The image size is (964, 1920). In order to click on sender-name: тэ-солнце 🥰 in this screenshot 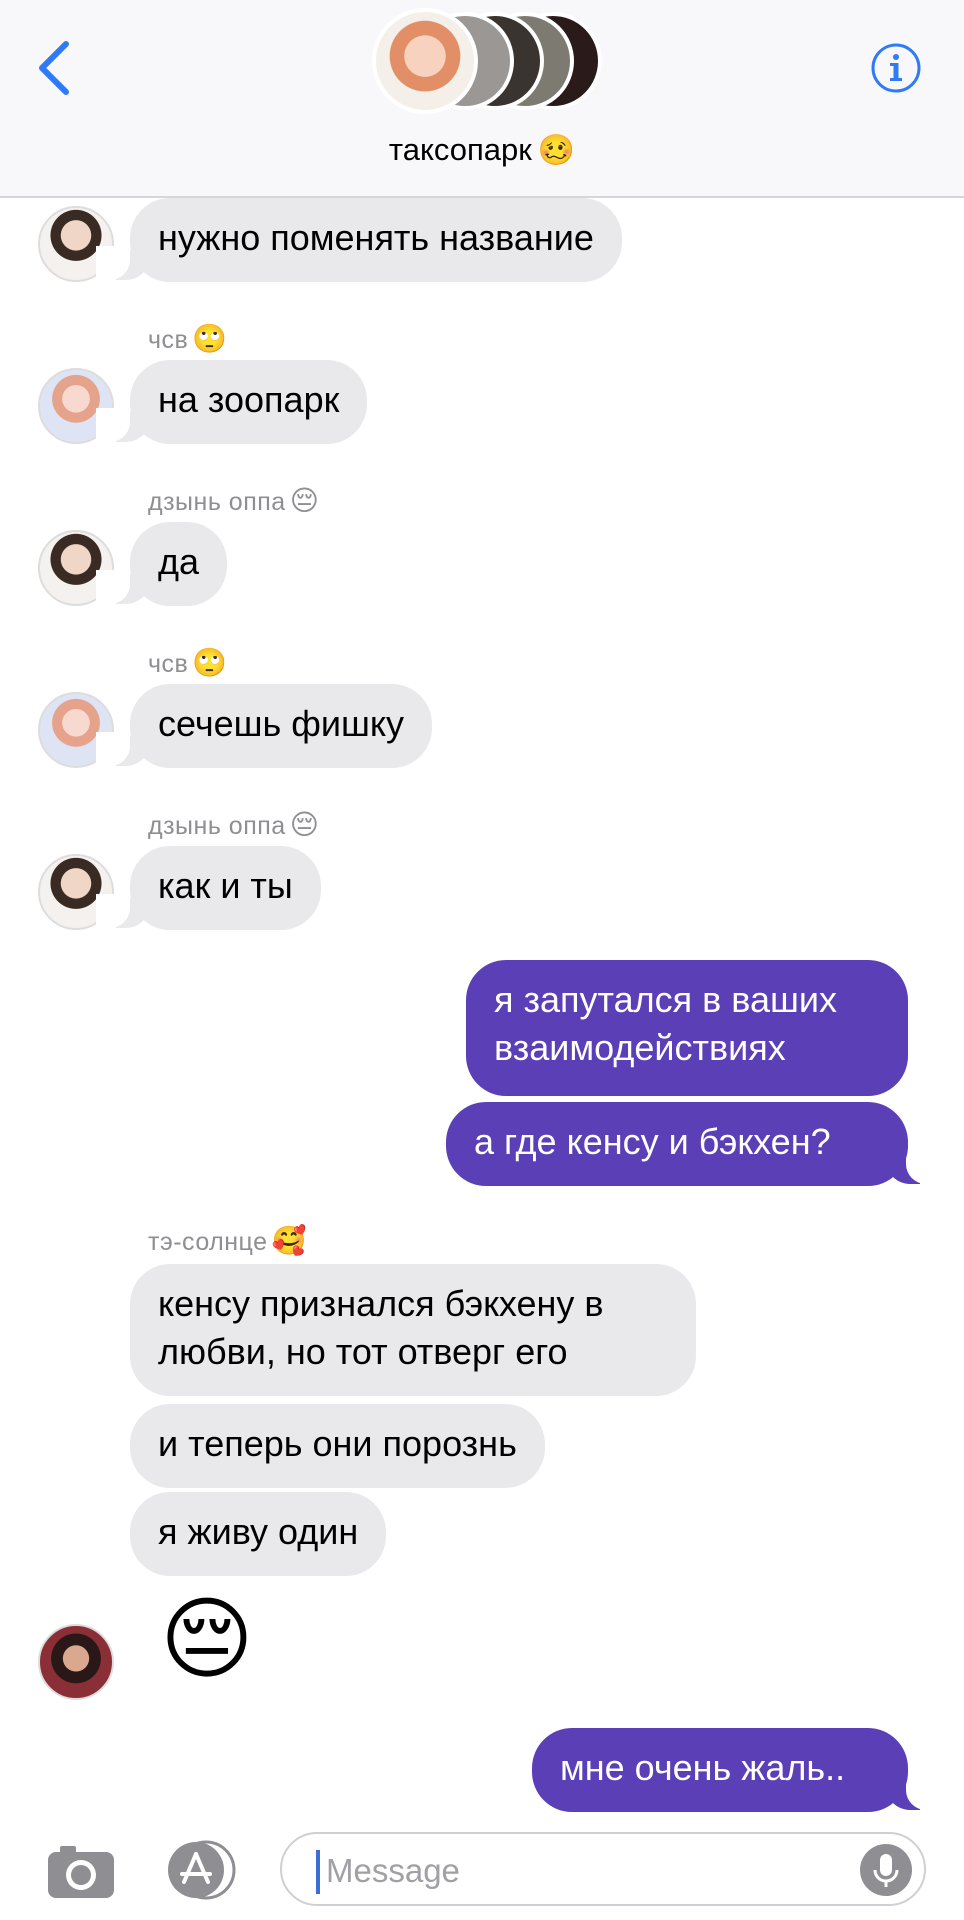, I will do `click(227, 1240)`.